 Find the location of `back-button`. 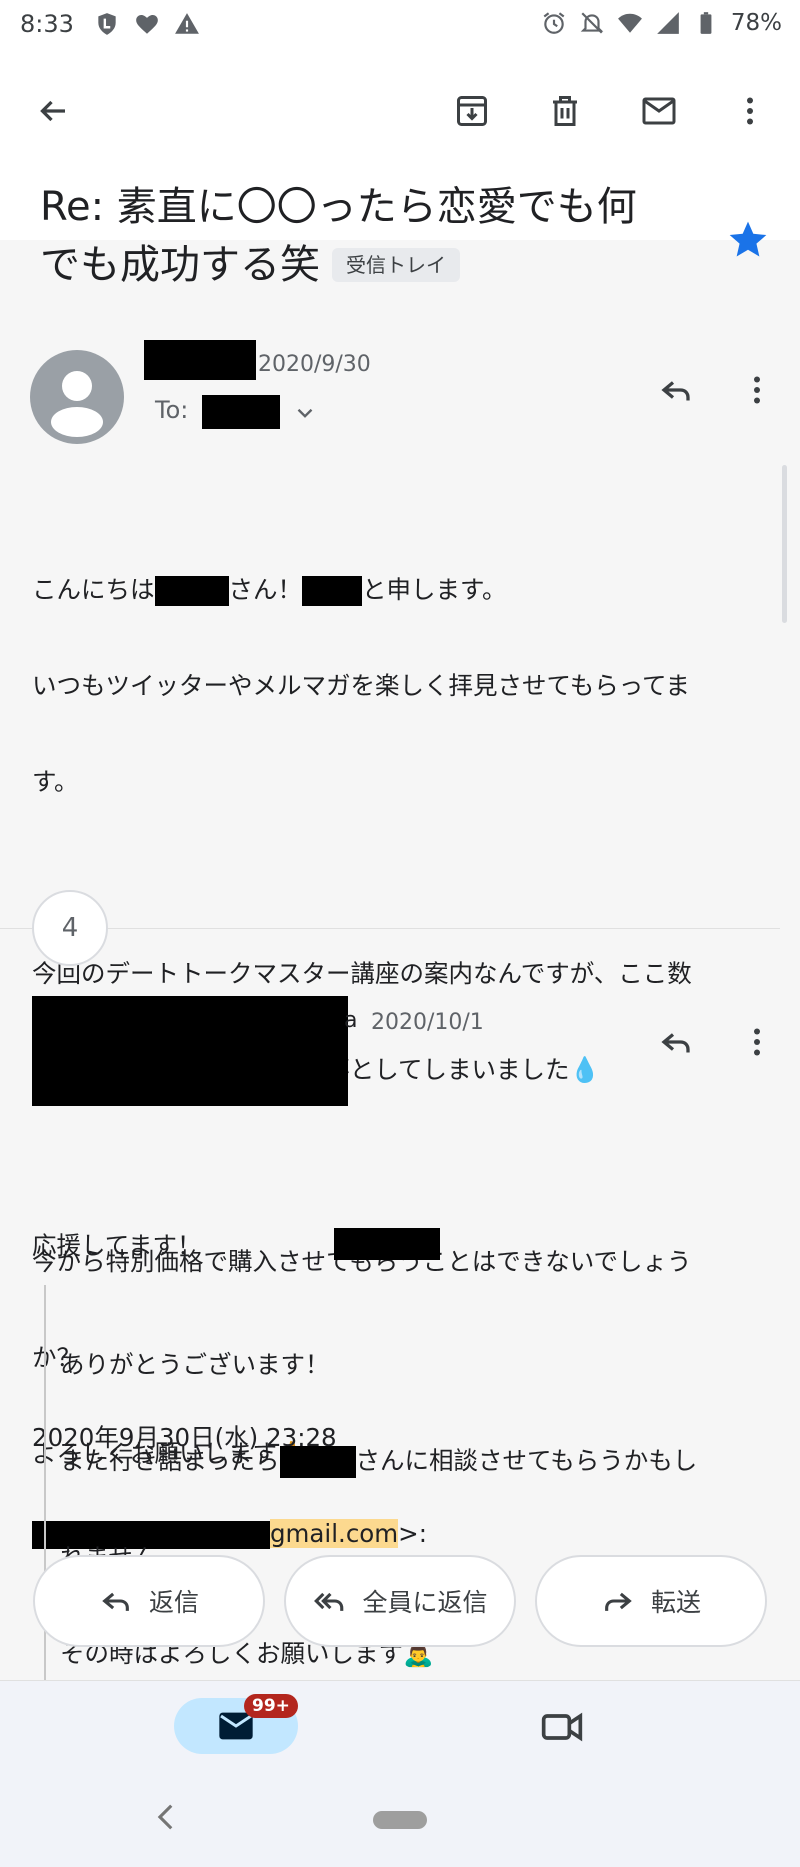

back-button is located at coordinates (53, 111).